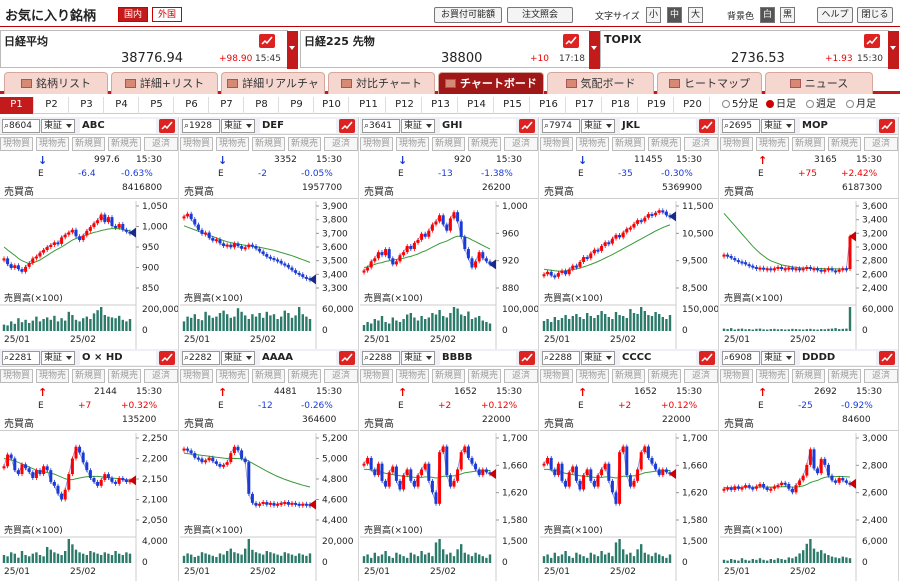  Describe the element at coordinates (621, 105) in the screenshot. I see `page-p18: P18` at that location.